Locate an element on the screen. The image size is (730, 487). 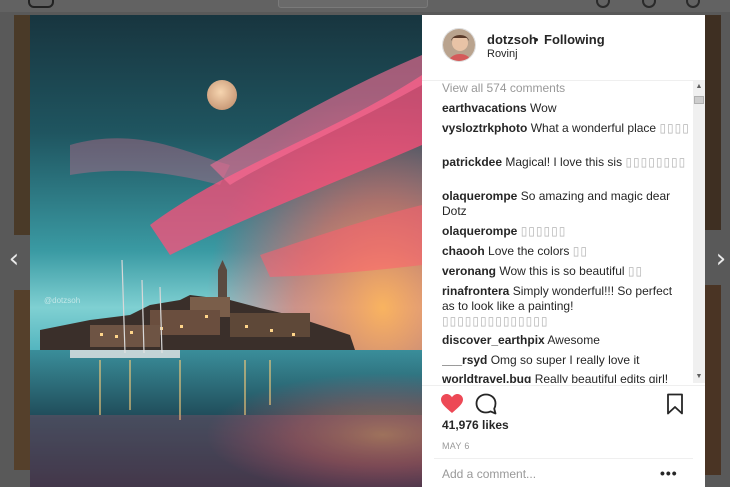
more-options-icon: ••• is located at coordinates (669, 473).